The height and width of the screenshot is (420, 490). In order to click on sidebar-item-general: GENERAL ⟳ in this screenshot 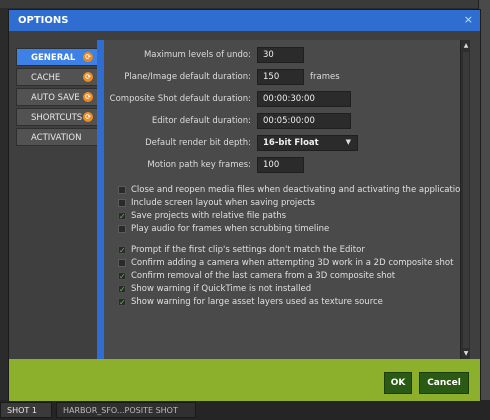, I will do `click(57, 57)`.